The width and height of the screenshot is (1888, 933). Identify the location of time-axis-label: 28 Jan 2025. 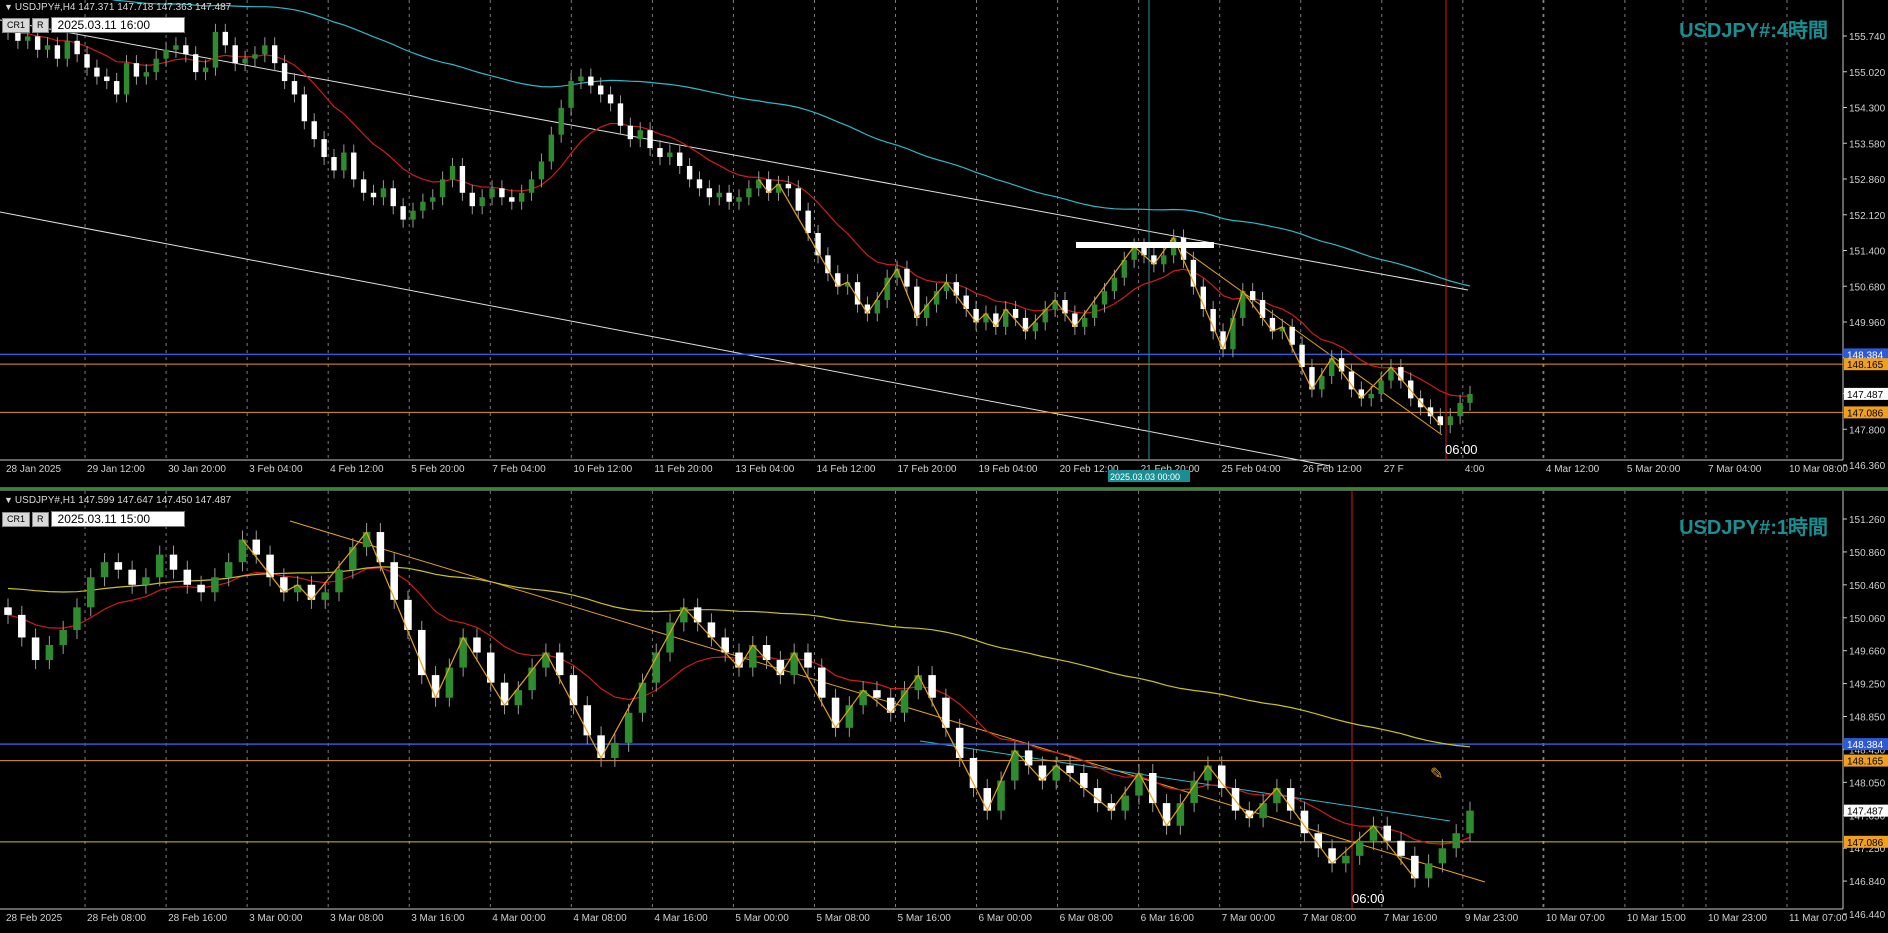
(33, 469).